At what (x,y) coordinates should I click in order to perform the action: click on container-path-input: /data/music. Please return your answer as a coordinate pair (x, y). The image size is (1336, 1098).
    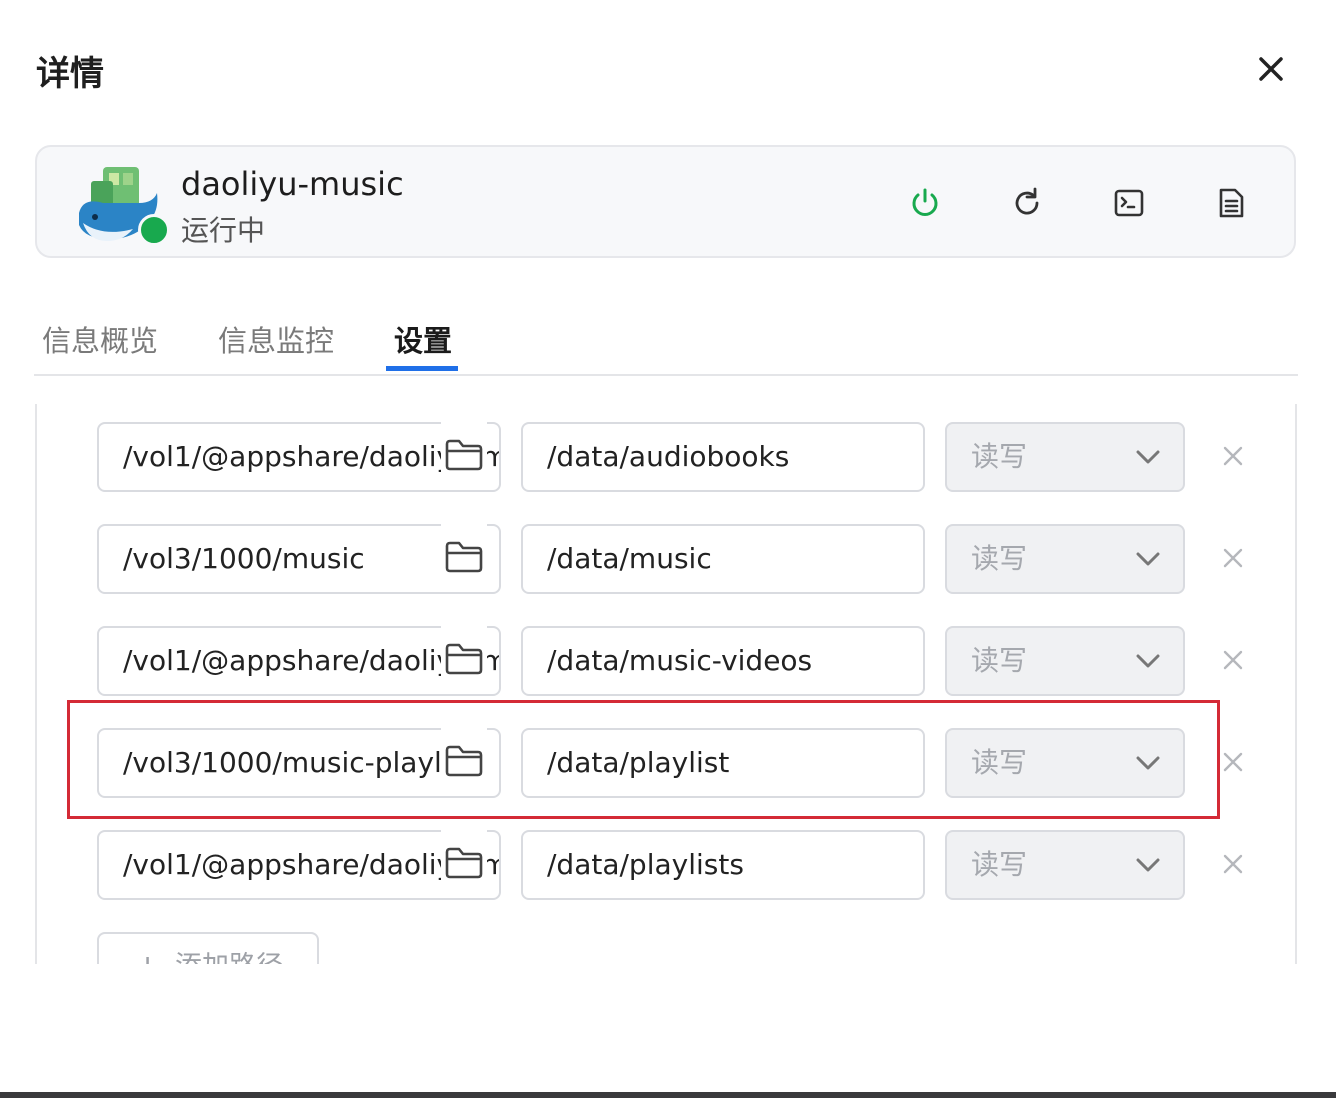
    Looking at the image, I should click on (723, 559).